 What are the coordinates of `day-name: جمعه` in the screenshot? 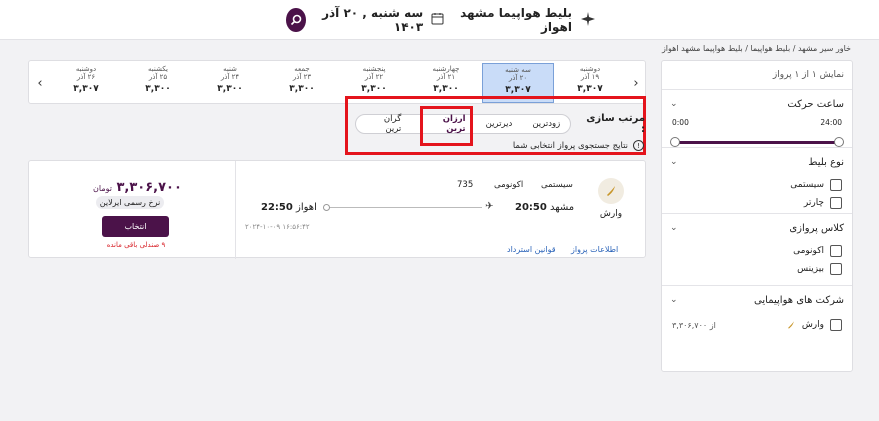 It's located at (302, 69).